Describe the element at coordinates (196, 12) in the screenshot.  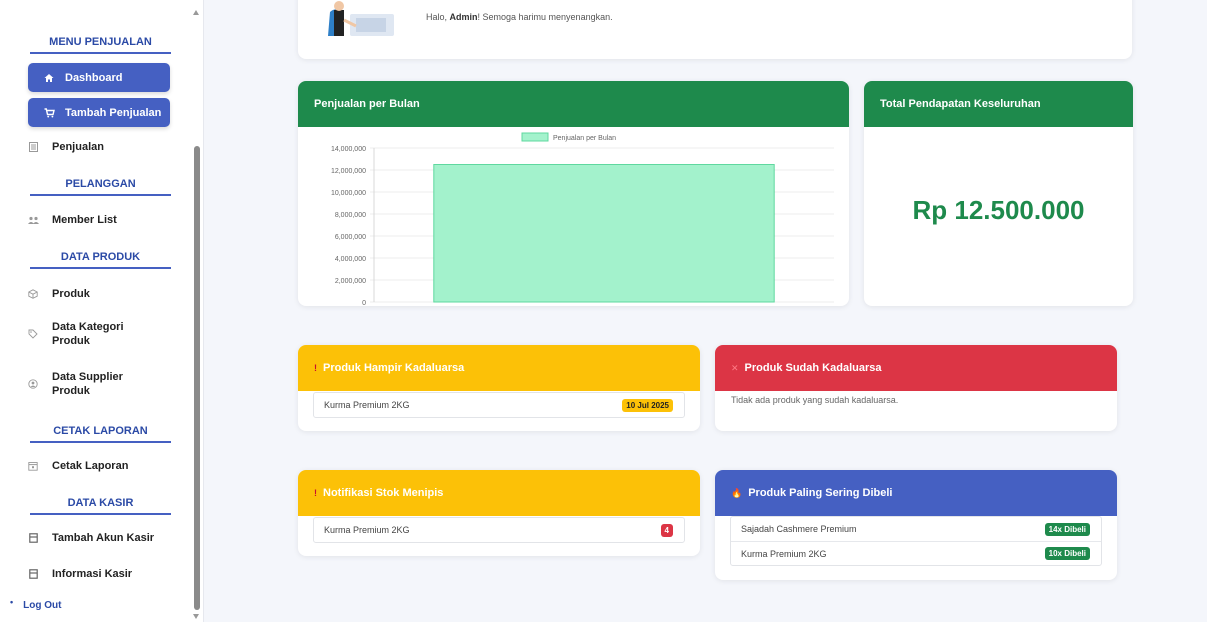
I see `scroll-up-icon` at that location.